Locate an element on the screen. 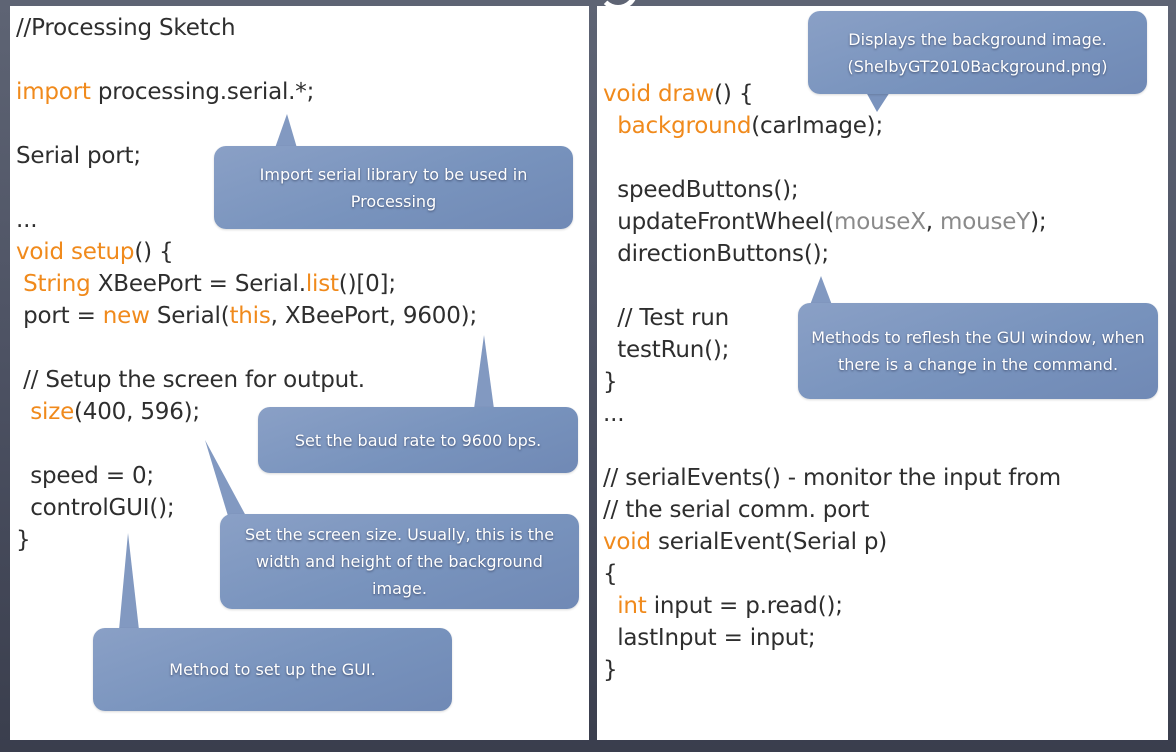 The image size is (1176, 752). code-text: (400, 596); is located at coordinates (137, 412).